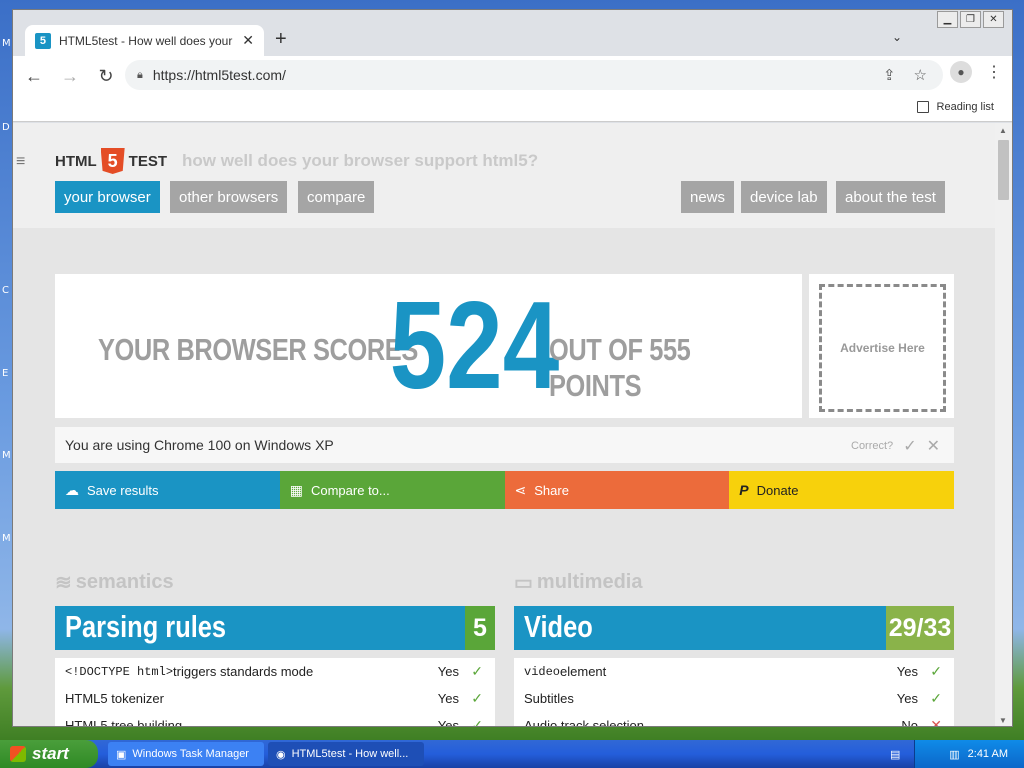 This screenshot has width=1024, height=768. What do you see at coordinates (76, 161) in the screenshot?
I see `logo-html: HTML` at bounding box center [76, 161].